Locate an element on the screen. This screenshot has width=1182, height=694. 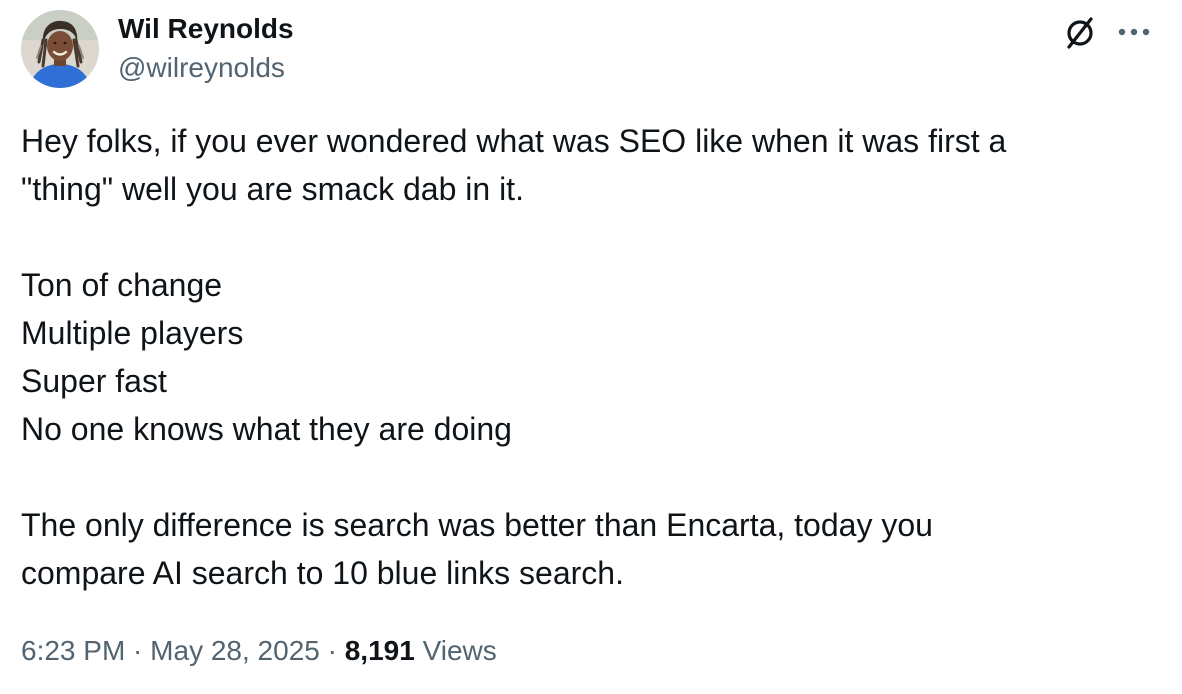
tweet-line: "thing" well you are smack dab in it. is located at coordinates (272, 189).